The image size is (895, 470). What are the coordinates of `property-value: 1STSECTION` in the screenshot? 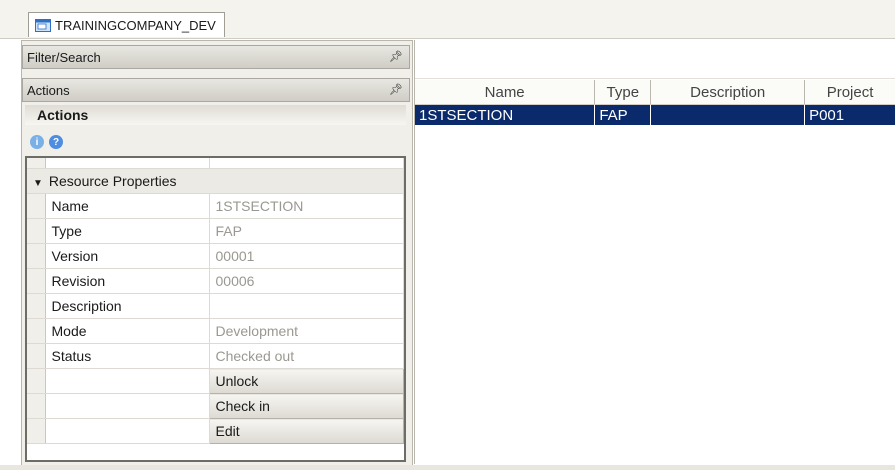 It's located at (306, 206).